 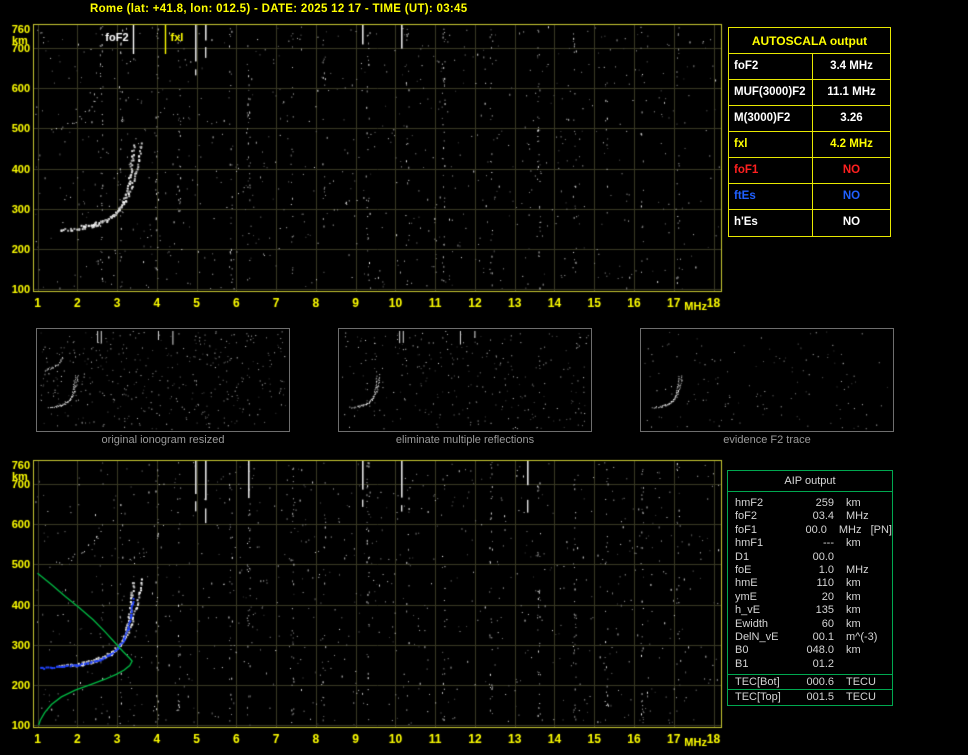 I want to click on aip-tec-row: TEC[Bot] 000.6 TECU, so click(x=810, y=681).